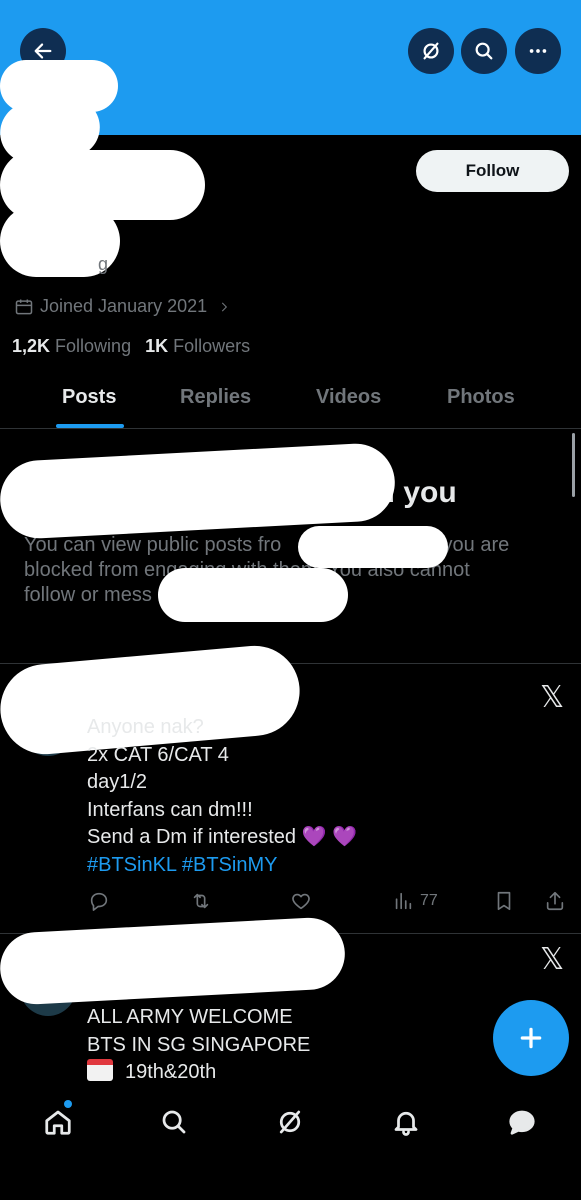 Image resolution: width=581 pixels, height=1200 pixels. I want to click on nav-search, so click(174, 1122).